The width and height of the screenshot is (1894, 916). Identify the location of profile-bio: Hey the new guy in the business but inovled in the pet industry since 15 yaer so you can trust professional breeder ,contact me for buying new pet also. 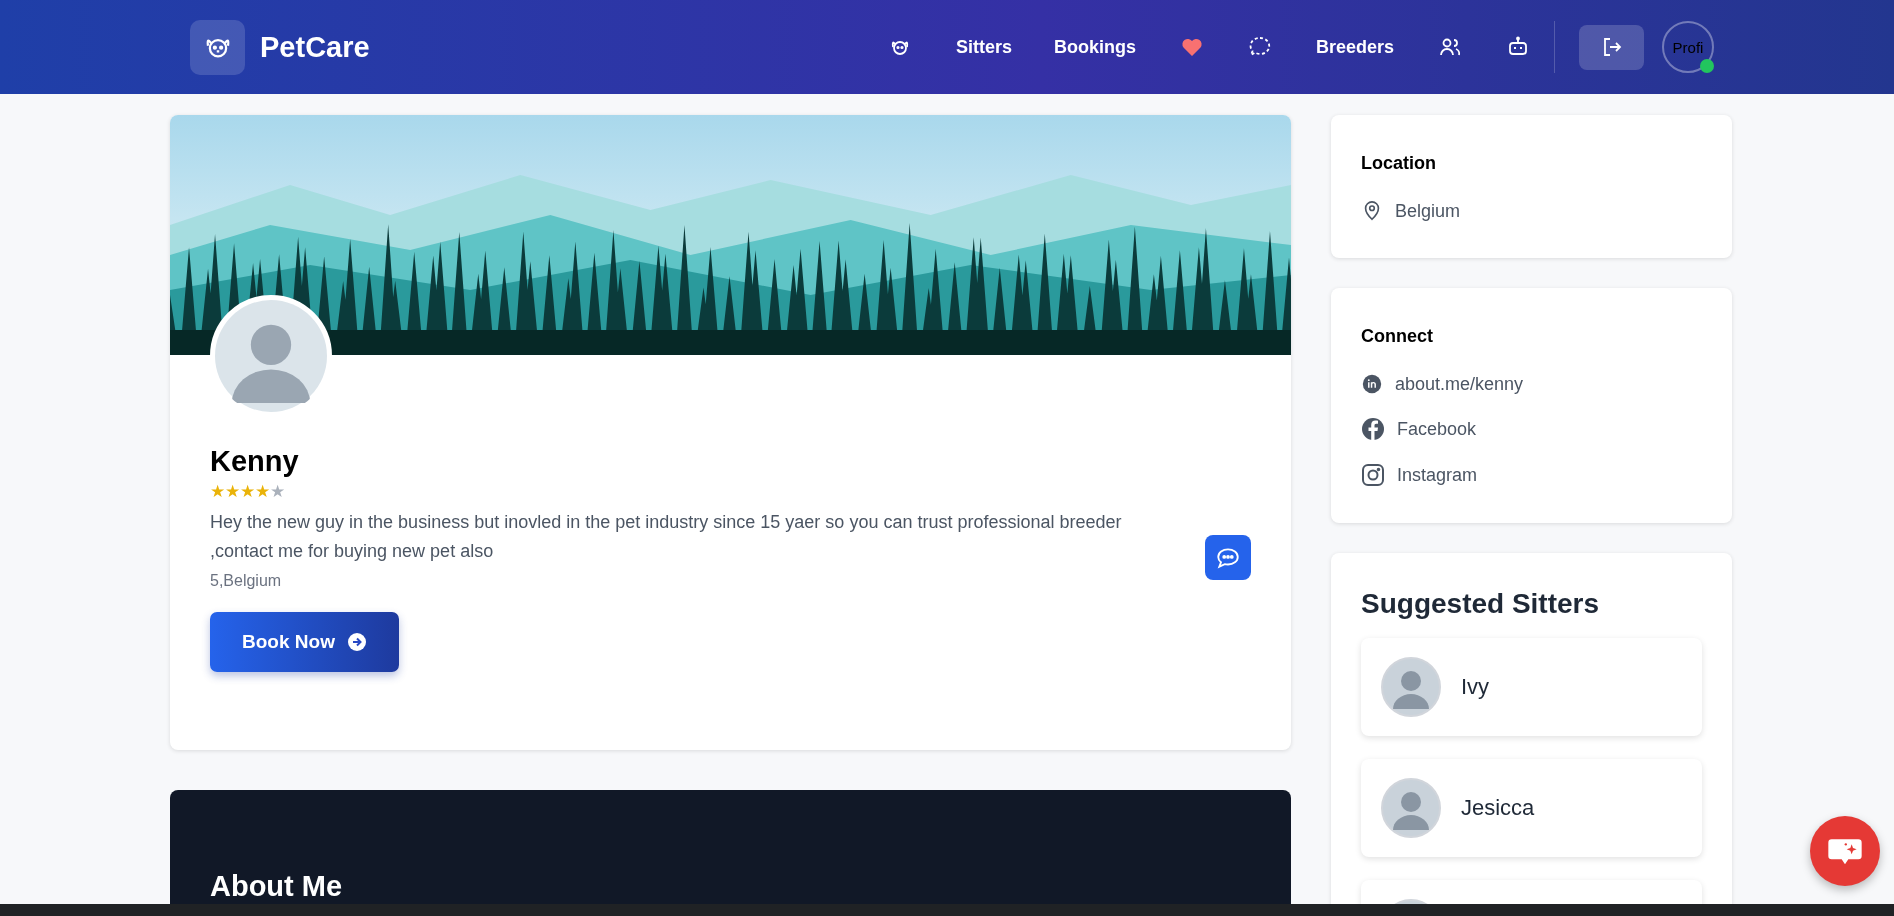
(666, 537).